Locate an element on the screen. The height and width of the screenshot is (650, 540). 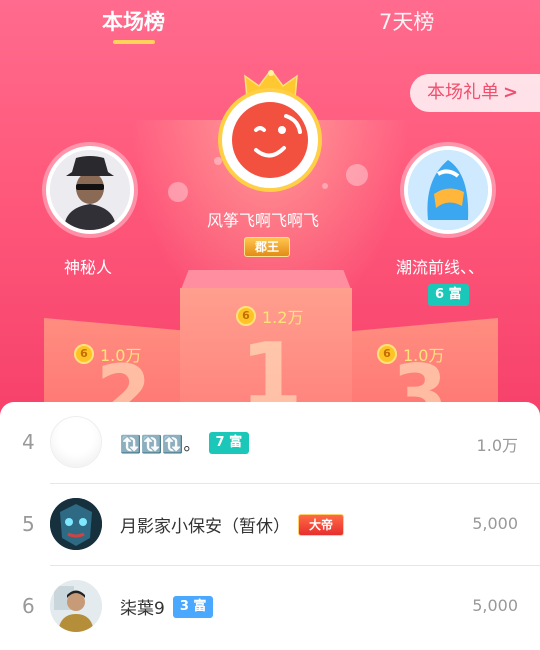
mystery-person-icon is located at coordinates (90, 190).